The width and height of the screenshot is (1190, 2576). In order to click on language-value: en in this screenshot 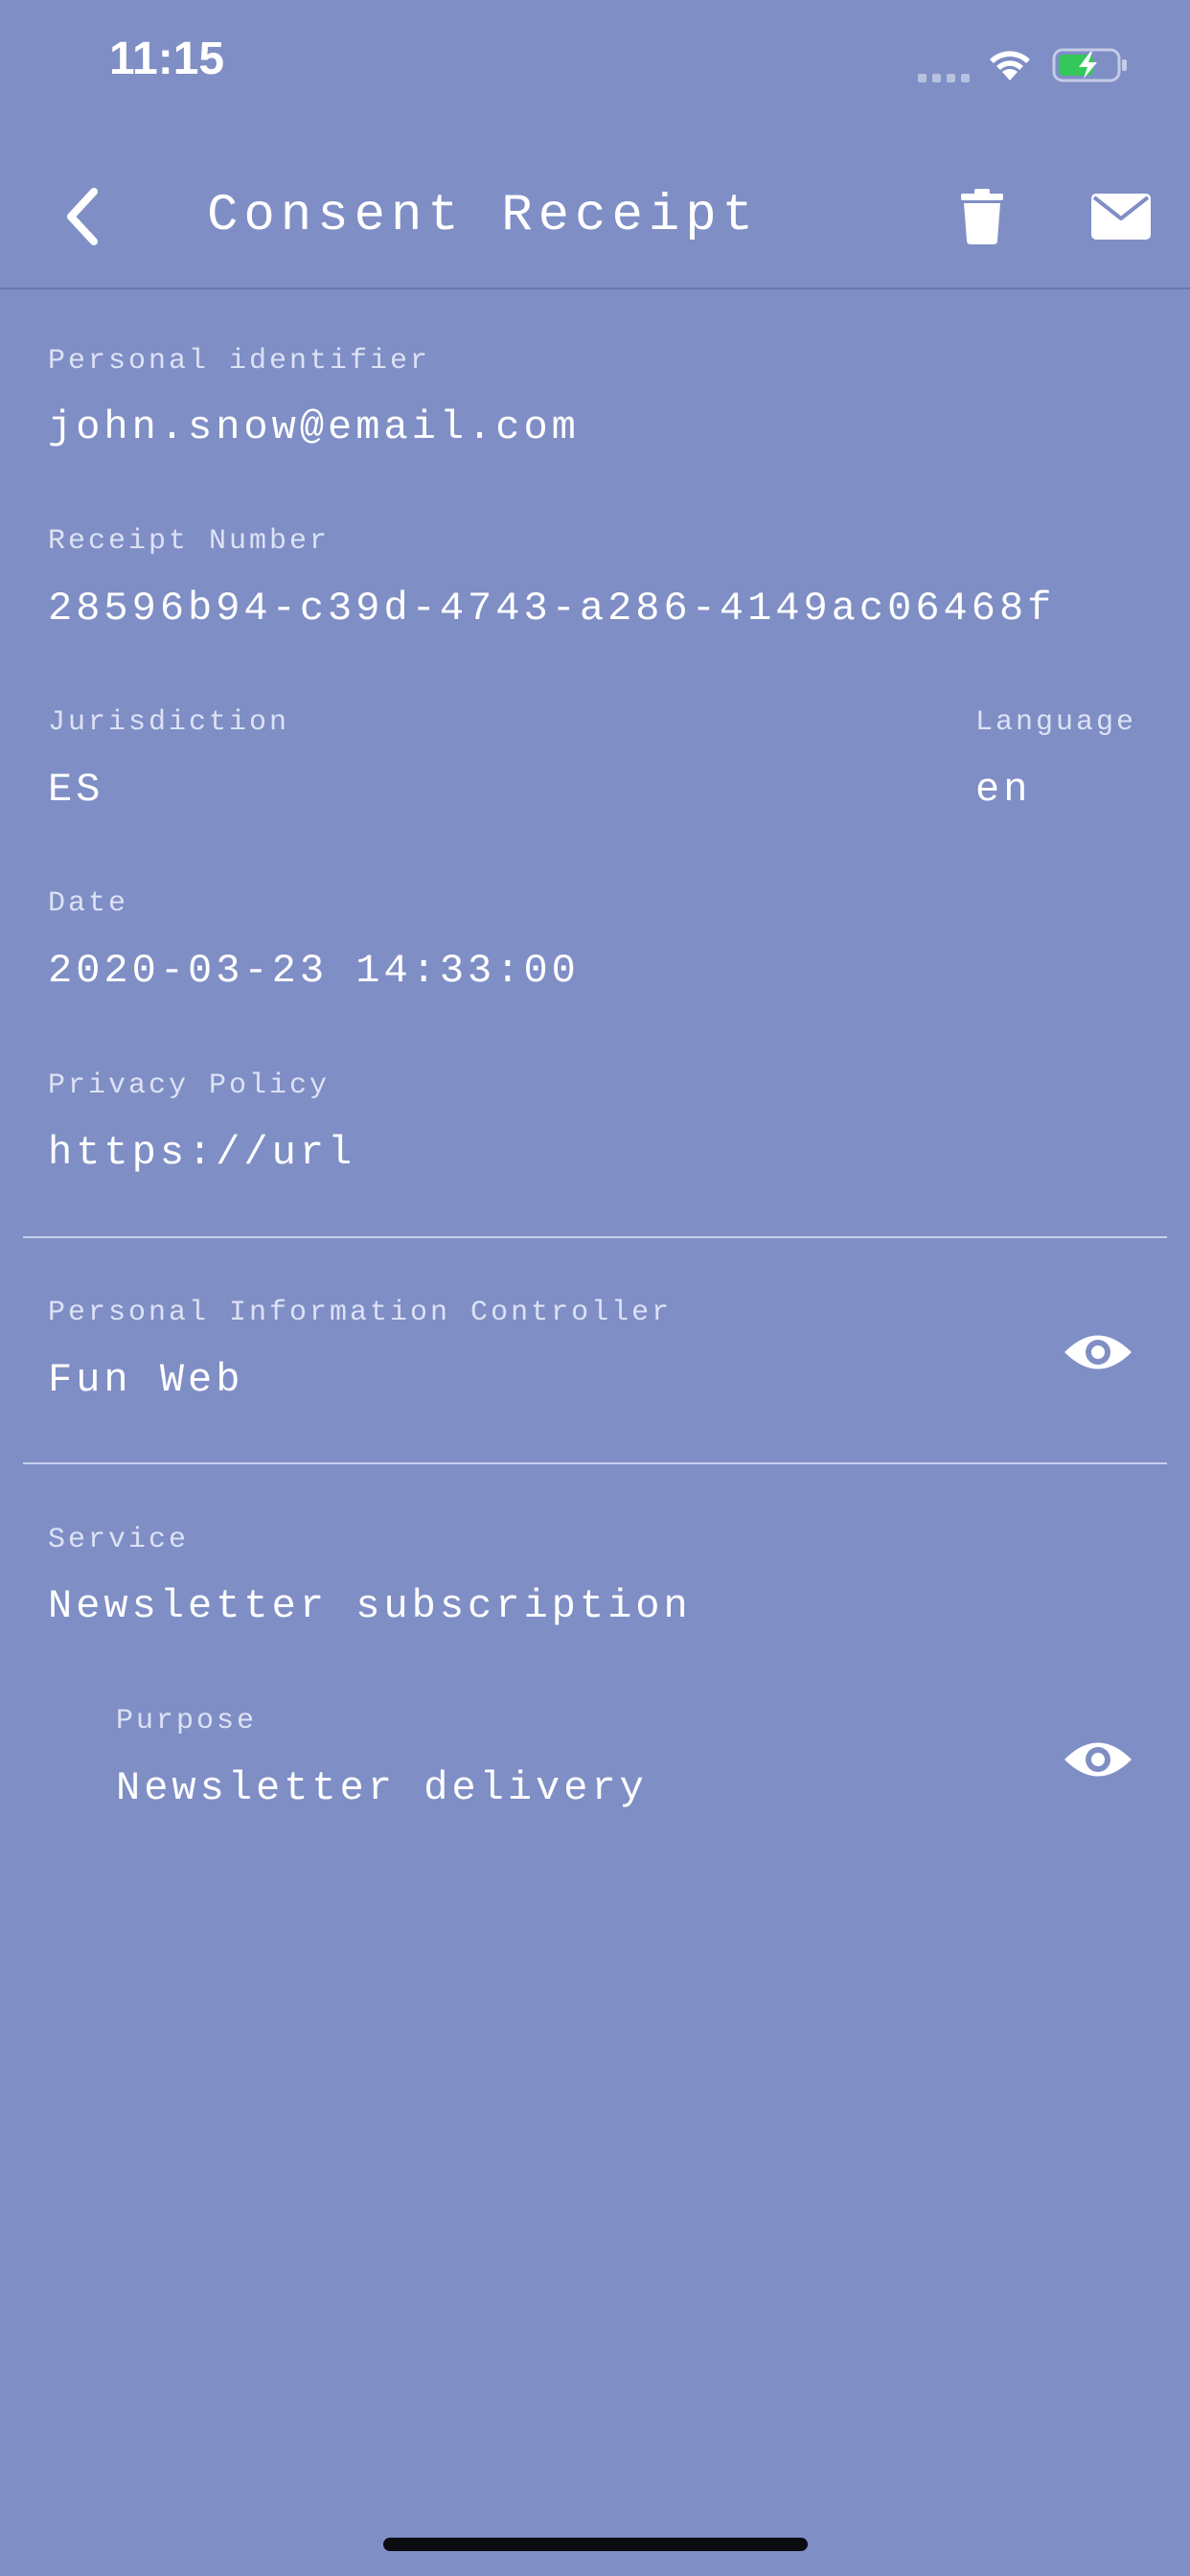, I will do `click(1004, 790)`.